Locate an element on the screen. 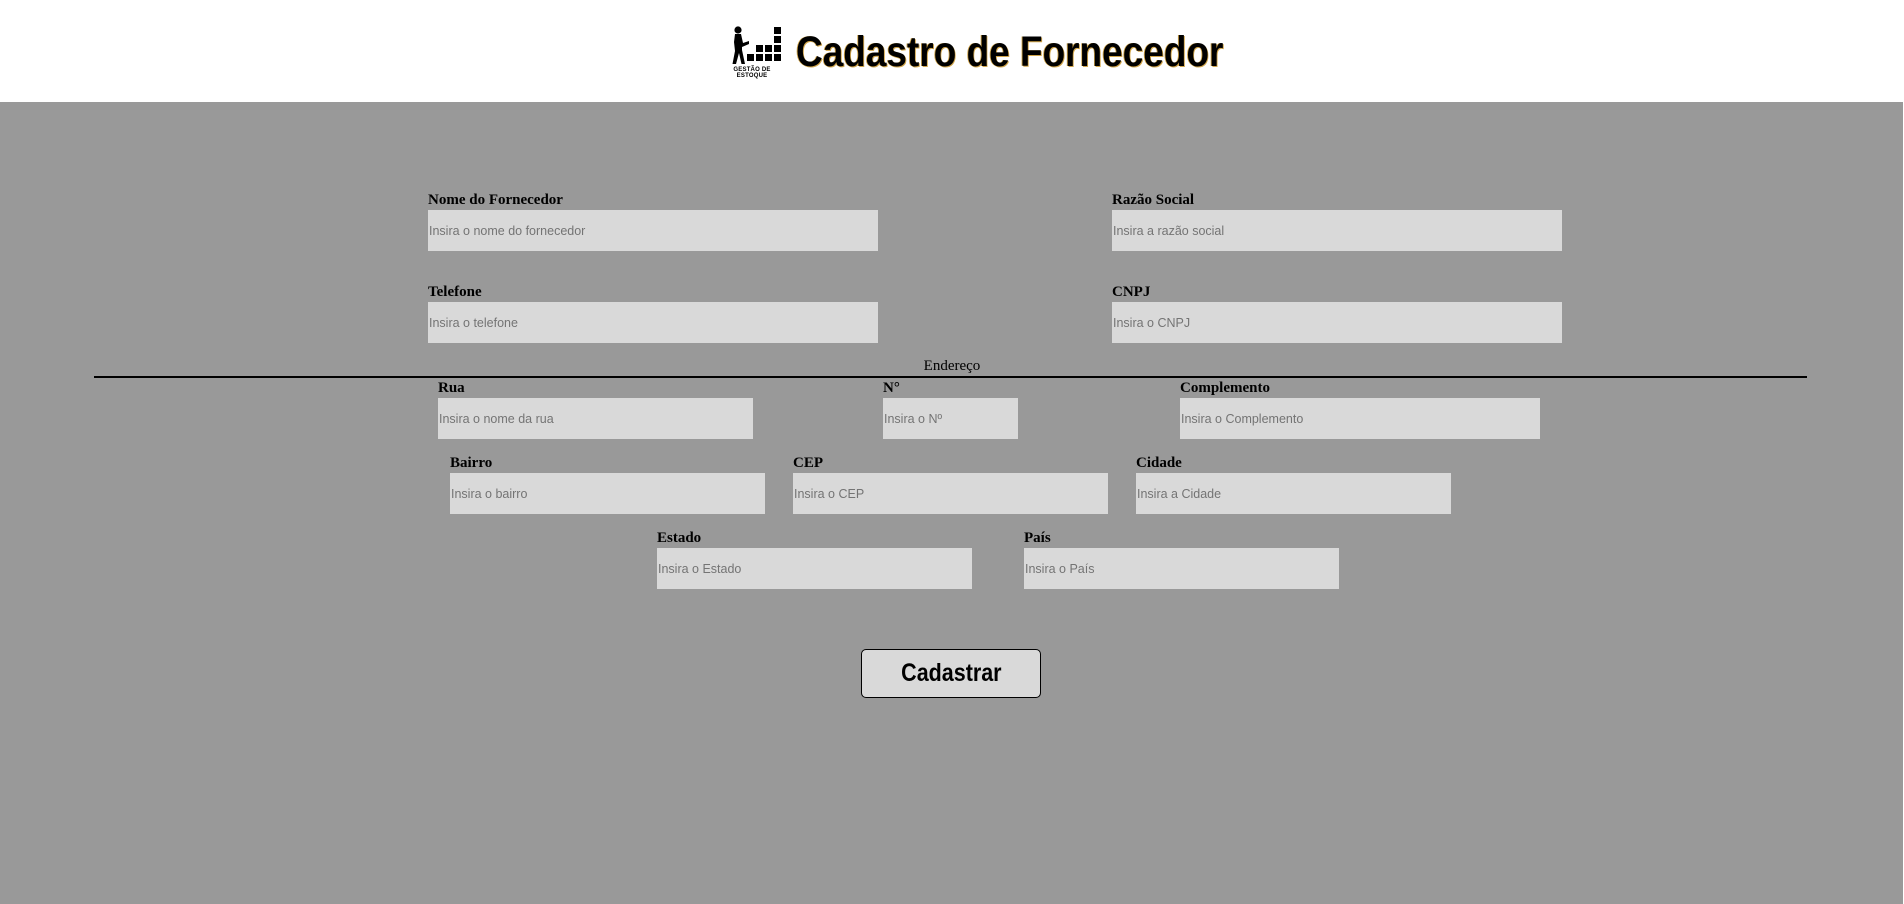 This screenshot has height=904, width=1904. field-complemento: Complemento is located at coordinates (1360, 408).